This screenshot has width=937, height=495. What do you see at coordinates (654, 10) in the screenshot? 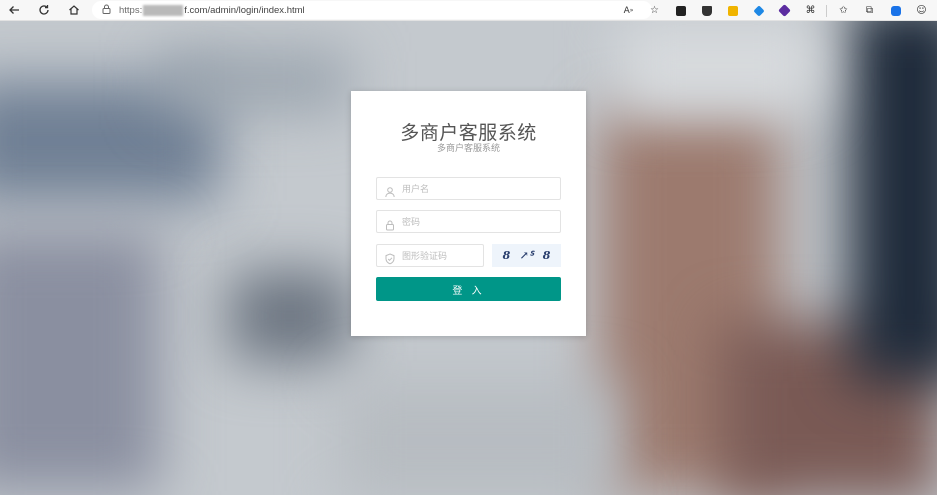
I see `favorite-add-icon: ☆` at bounding box center [654, 10].